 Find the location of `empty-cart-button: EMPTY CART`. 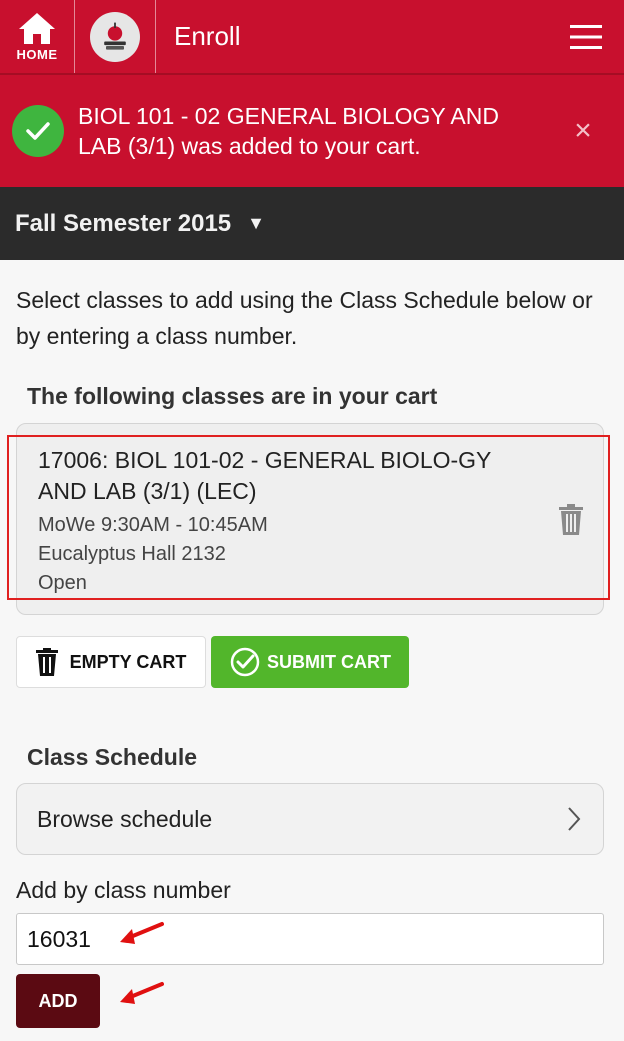

empty-cart-button: EMPTY CART is located at coordinates (111, 662).